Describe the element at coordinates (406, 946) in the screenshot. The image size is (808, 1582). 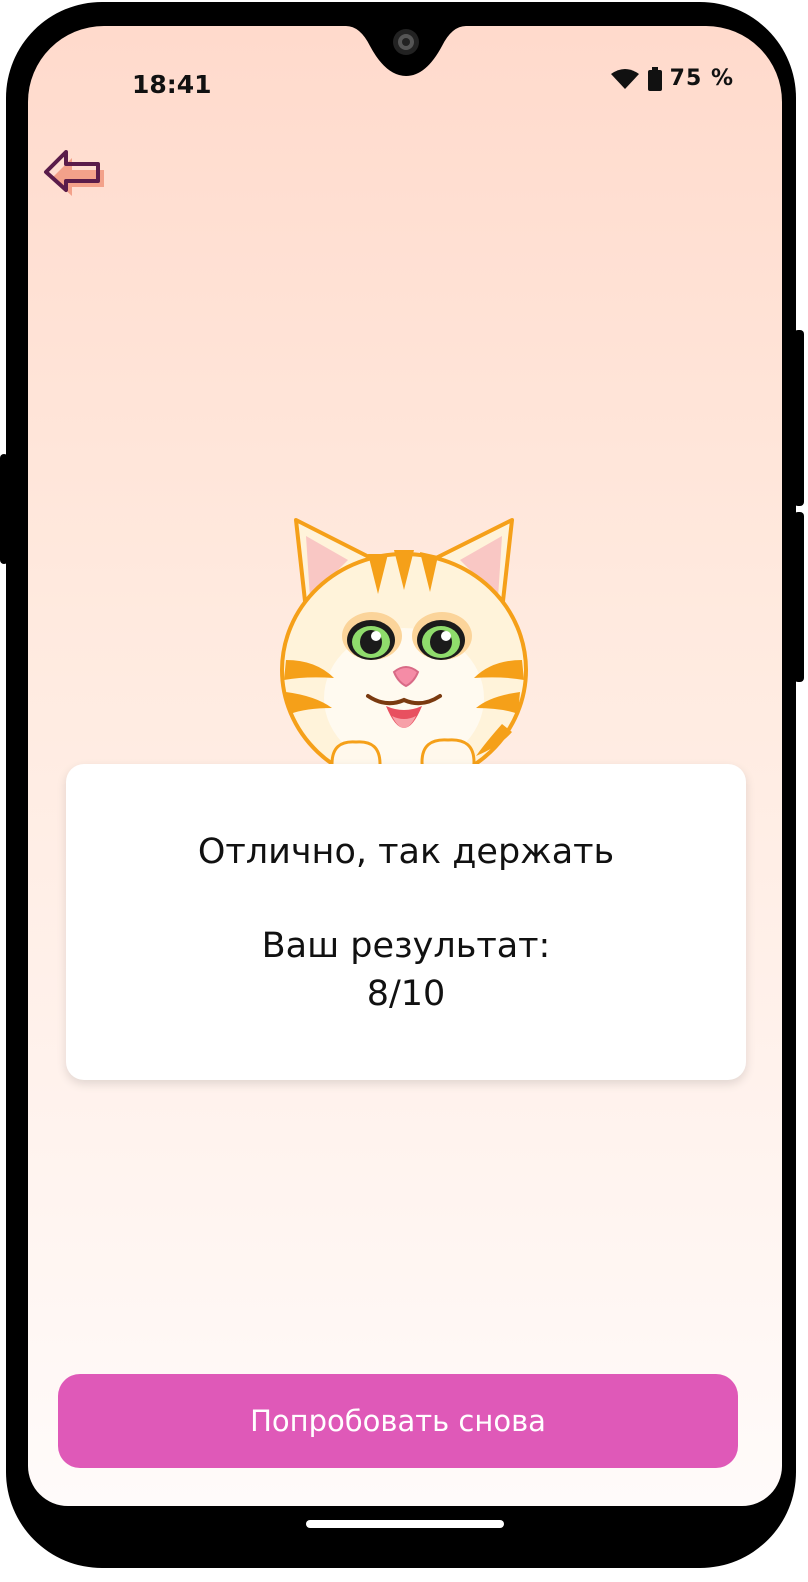
I see `score-label: Ваш результат:` at that location.